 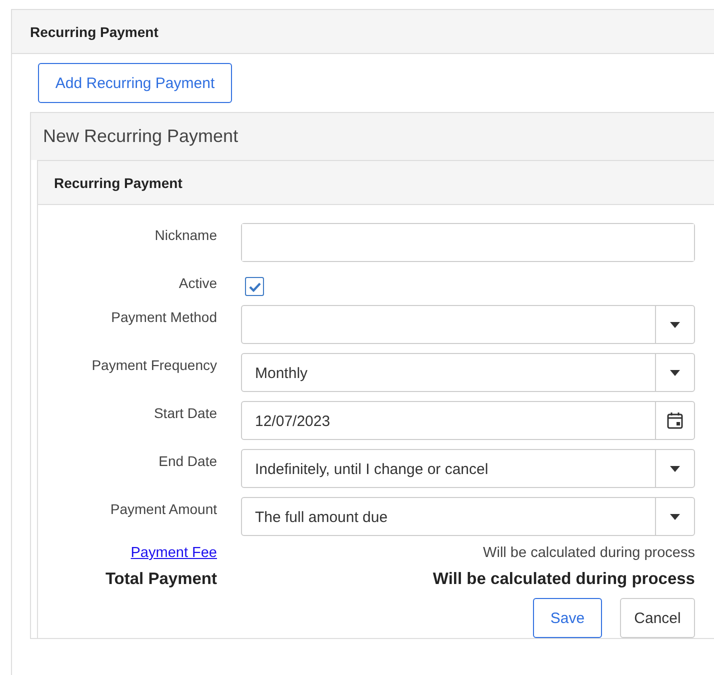 What do you see at coordinates (567, 618) in the screenshot?
I see `save-button: Save` at bounding box center [567, 618].